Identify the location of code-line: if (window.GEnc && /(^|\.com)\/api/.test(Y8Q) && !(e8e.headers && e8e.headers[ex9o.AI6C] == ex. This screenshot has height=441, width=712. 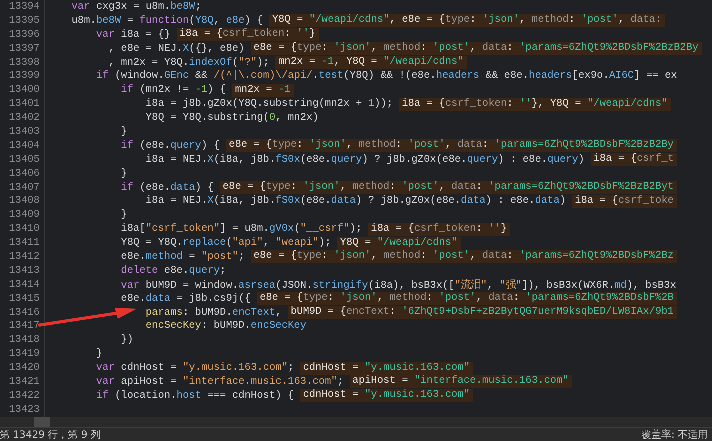
(386, 76).